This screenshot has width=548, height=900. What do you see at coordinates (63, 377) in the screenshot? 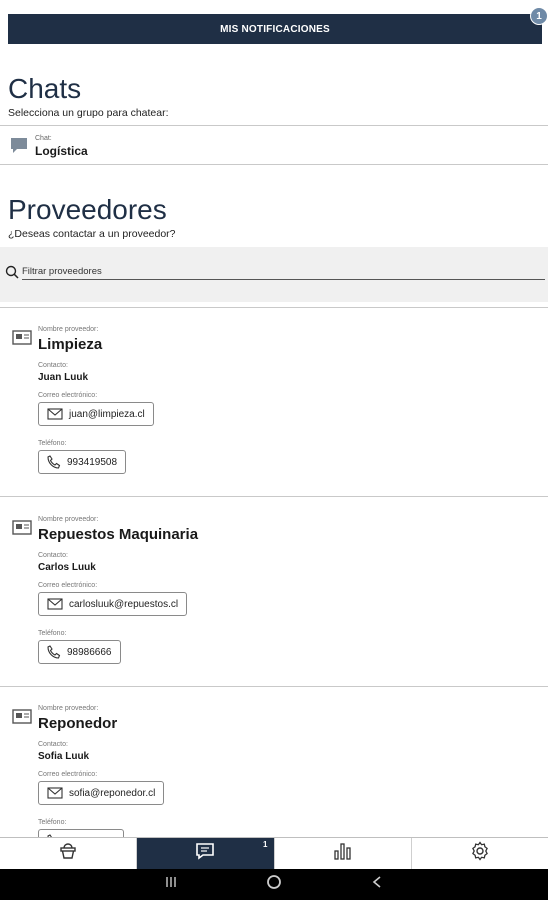
I see `contact-name: Juan Luuk` at bounding box center [63, 377].